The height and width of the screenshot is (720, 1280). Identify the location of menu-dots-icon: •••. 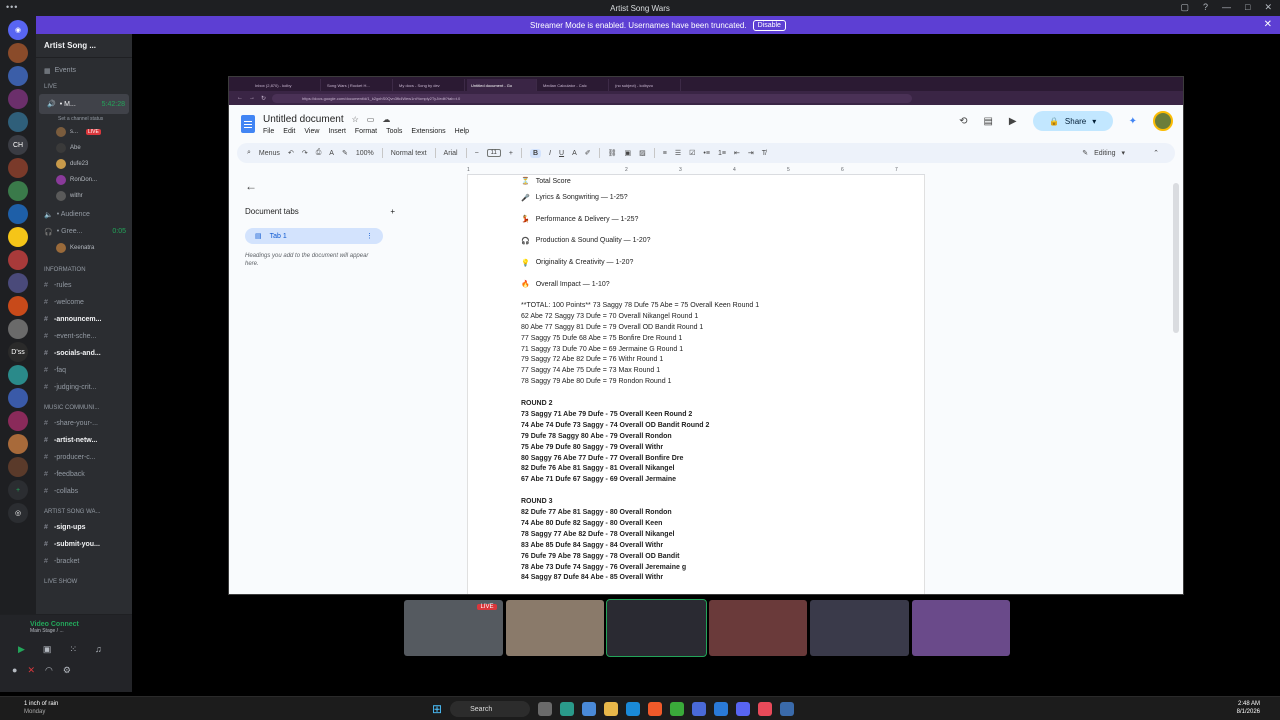
(12, 7).